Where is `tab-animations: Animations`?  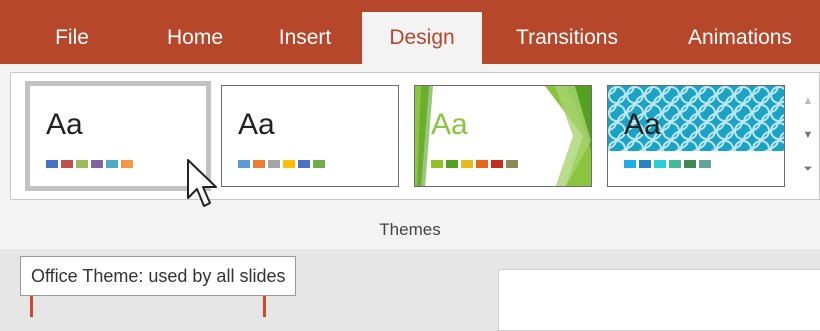 tab-animations: Animations is located at coordinates (740, 38).